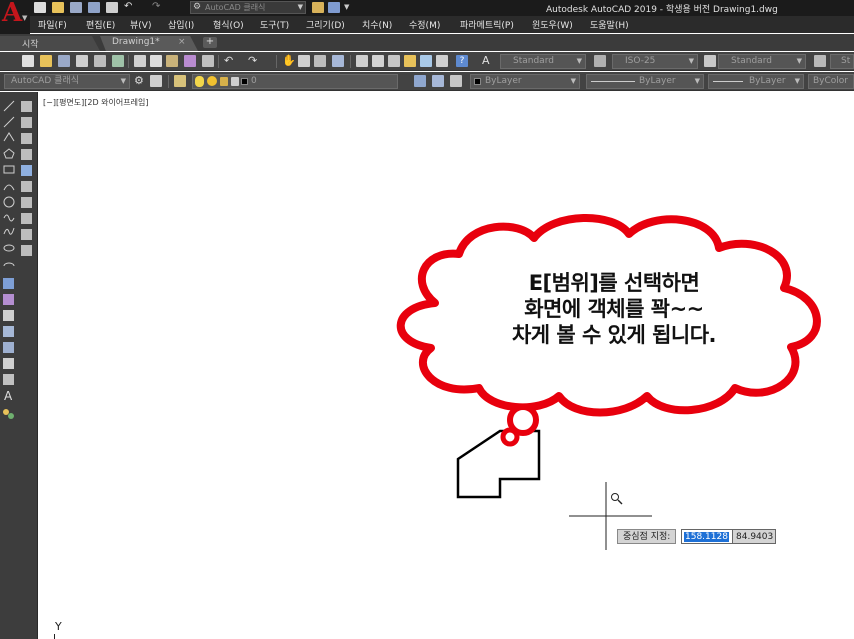 The image size is (854, 639). I want to click on paste-icon, so click(172, 61).